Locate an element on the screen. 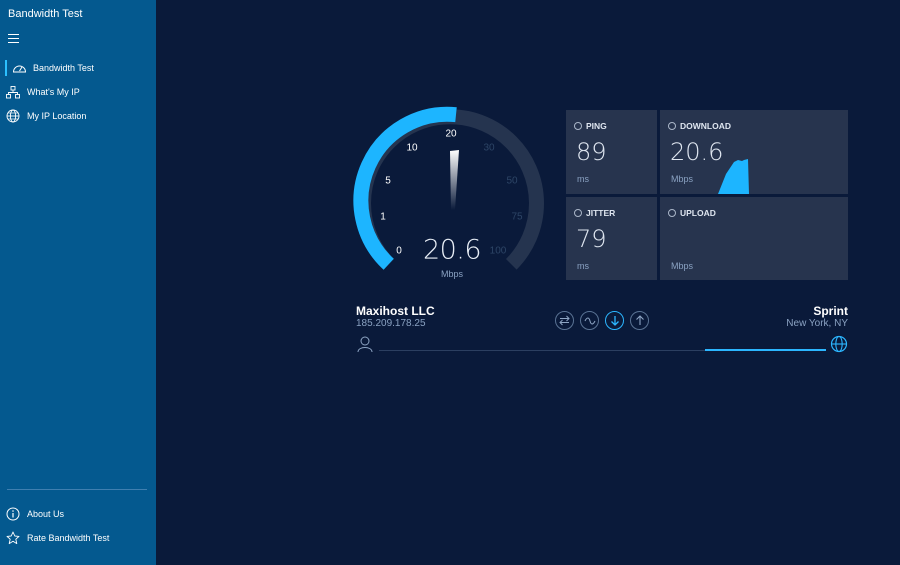  gauge-tick-label: 1 is located at coordinates (383, 217).